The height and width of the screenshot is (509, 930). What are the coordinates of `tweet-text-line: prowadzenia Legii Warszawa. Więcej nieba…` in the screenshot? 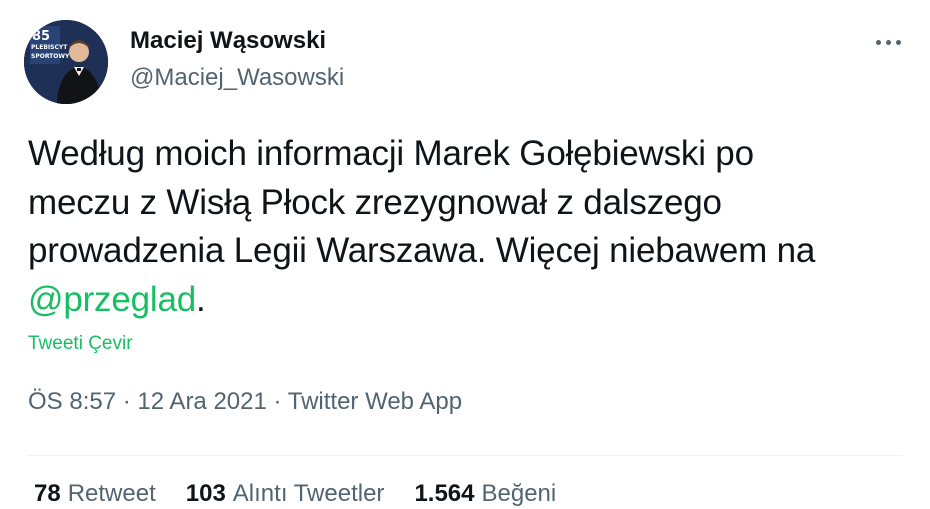 It's located at (422, 250).